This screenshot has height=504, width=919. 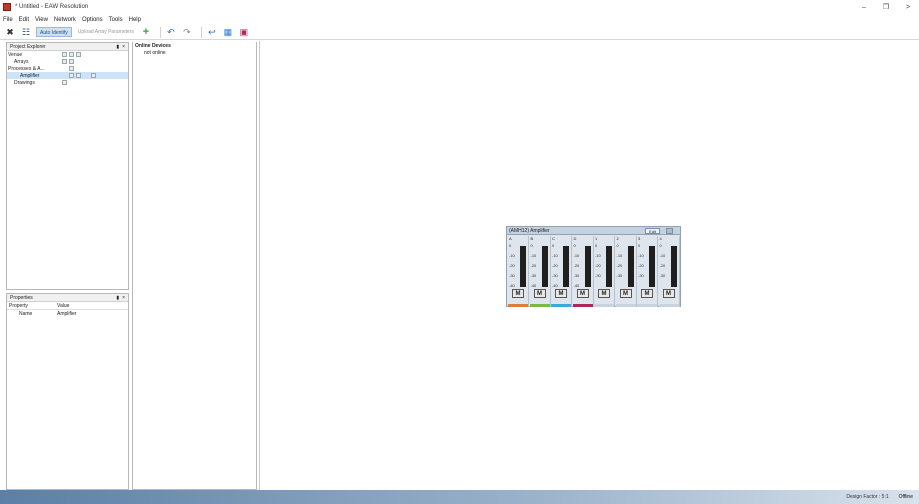 I want to click on network-icon: ☷, so click(x=26, y=32).